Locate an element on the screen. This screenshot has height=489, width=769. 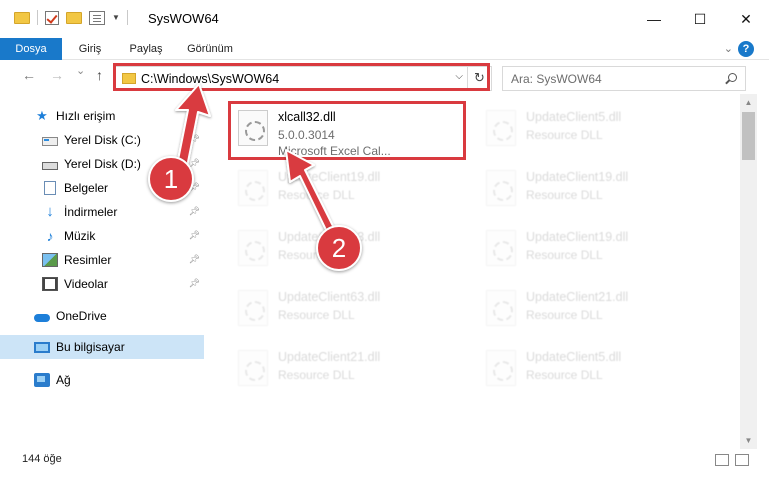
file-item: UpdateClient63.dll Resource DLL is located at coordinates (352, 308).